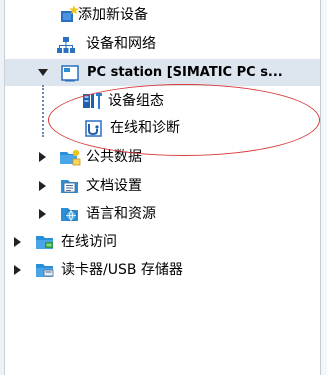 The image size is (327, 375). What do you see at coordinates (89, 242) in the screenshot?
I see `tree-item-label: 在线访问` at bounding box center [89, 242].